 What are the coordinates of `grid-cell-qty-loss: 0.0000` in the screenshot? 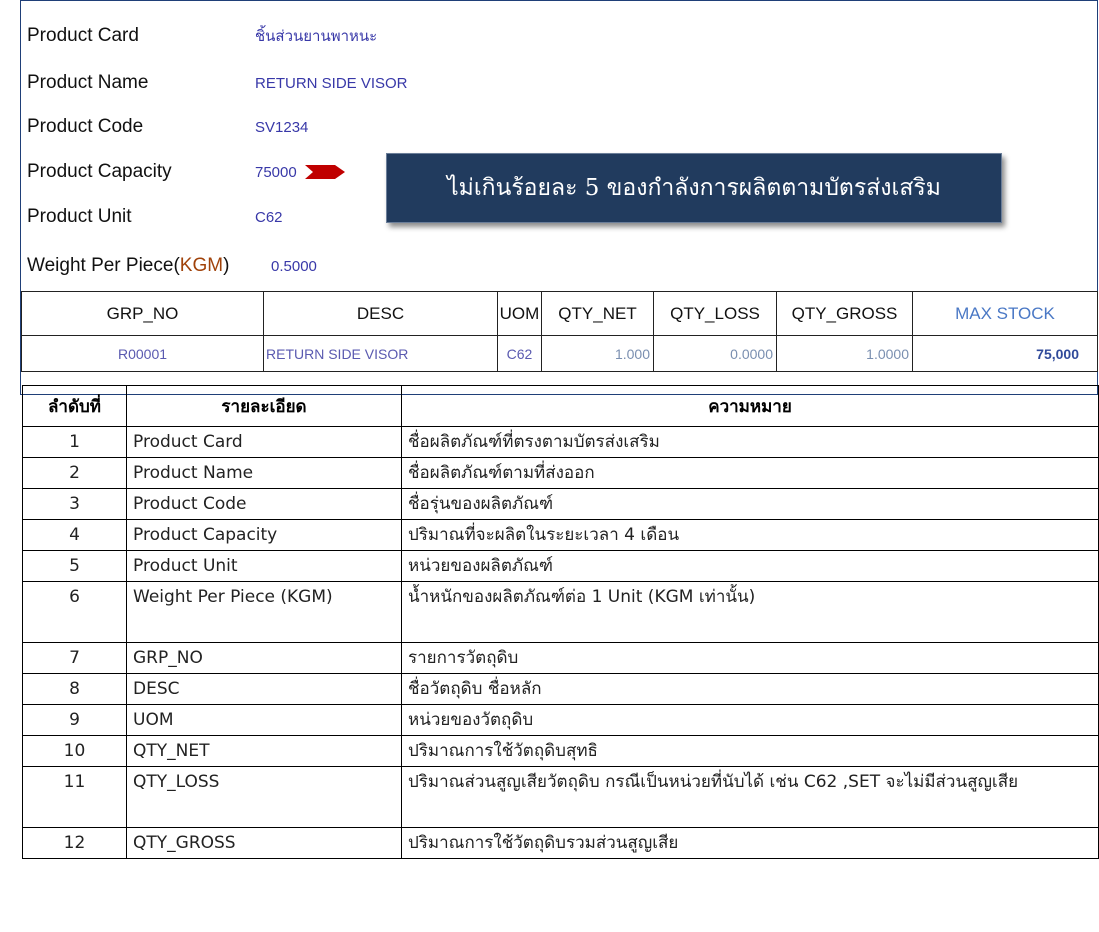 It's located at (715, 353).